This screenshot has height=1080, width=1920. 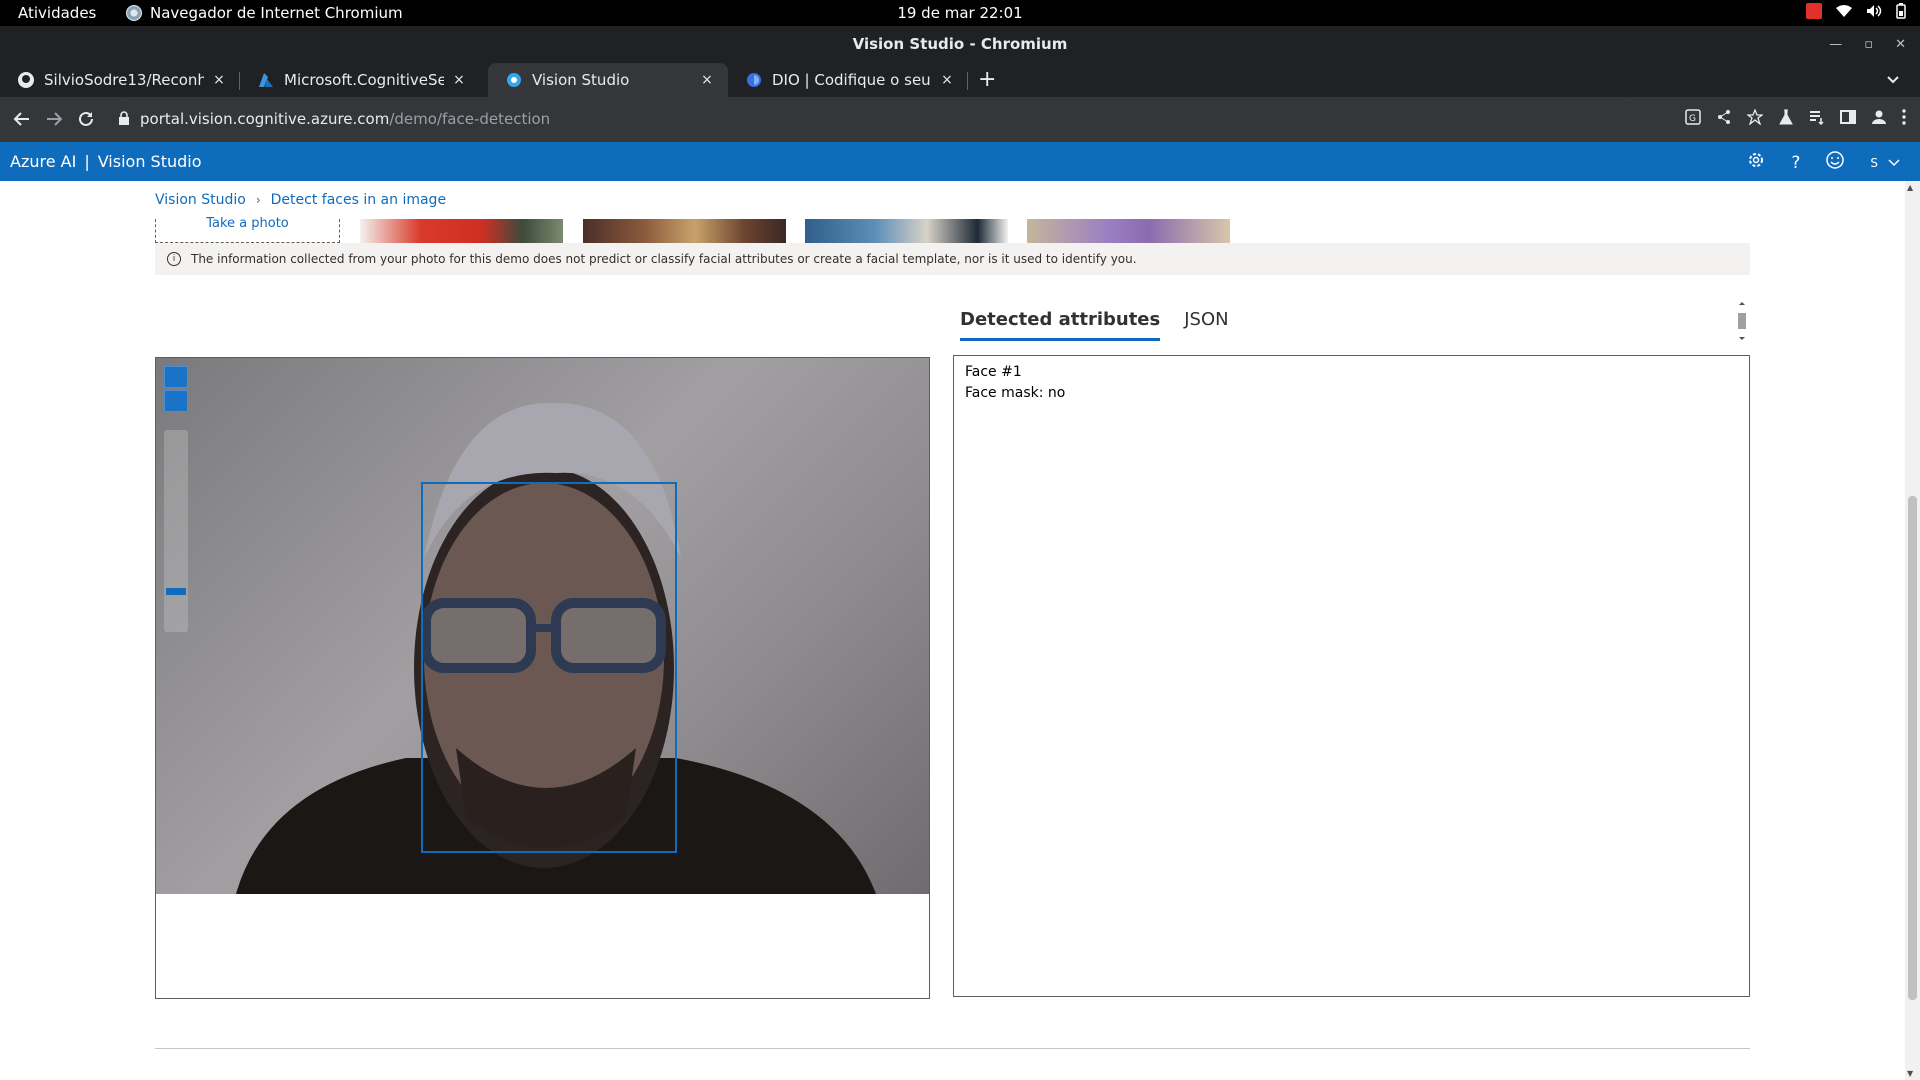 I want to click on scroll-down-icon: ▼, so click(x=1910, y=1073).